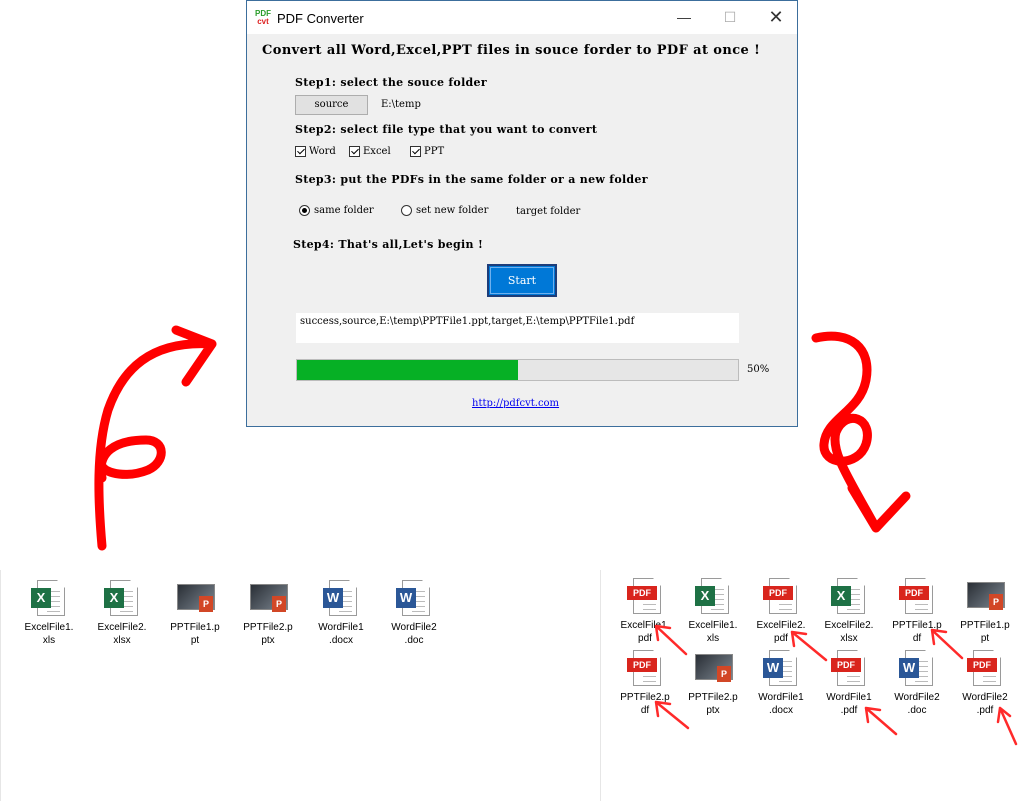 Image resolution: width=1024 pixels, height=801 pixels. I want to click on radio-selected-icon, so click(304, 210).